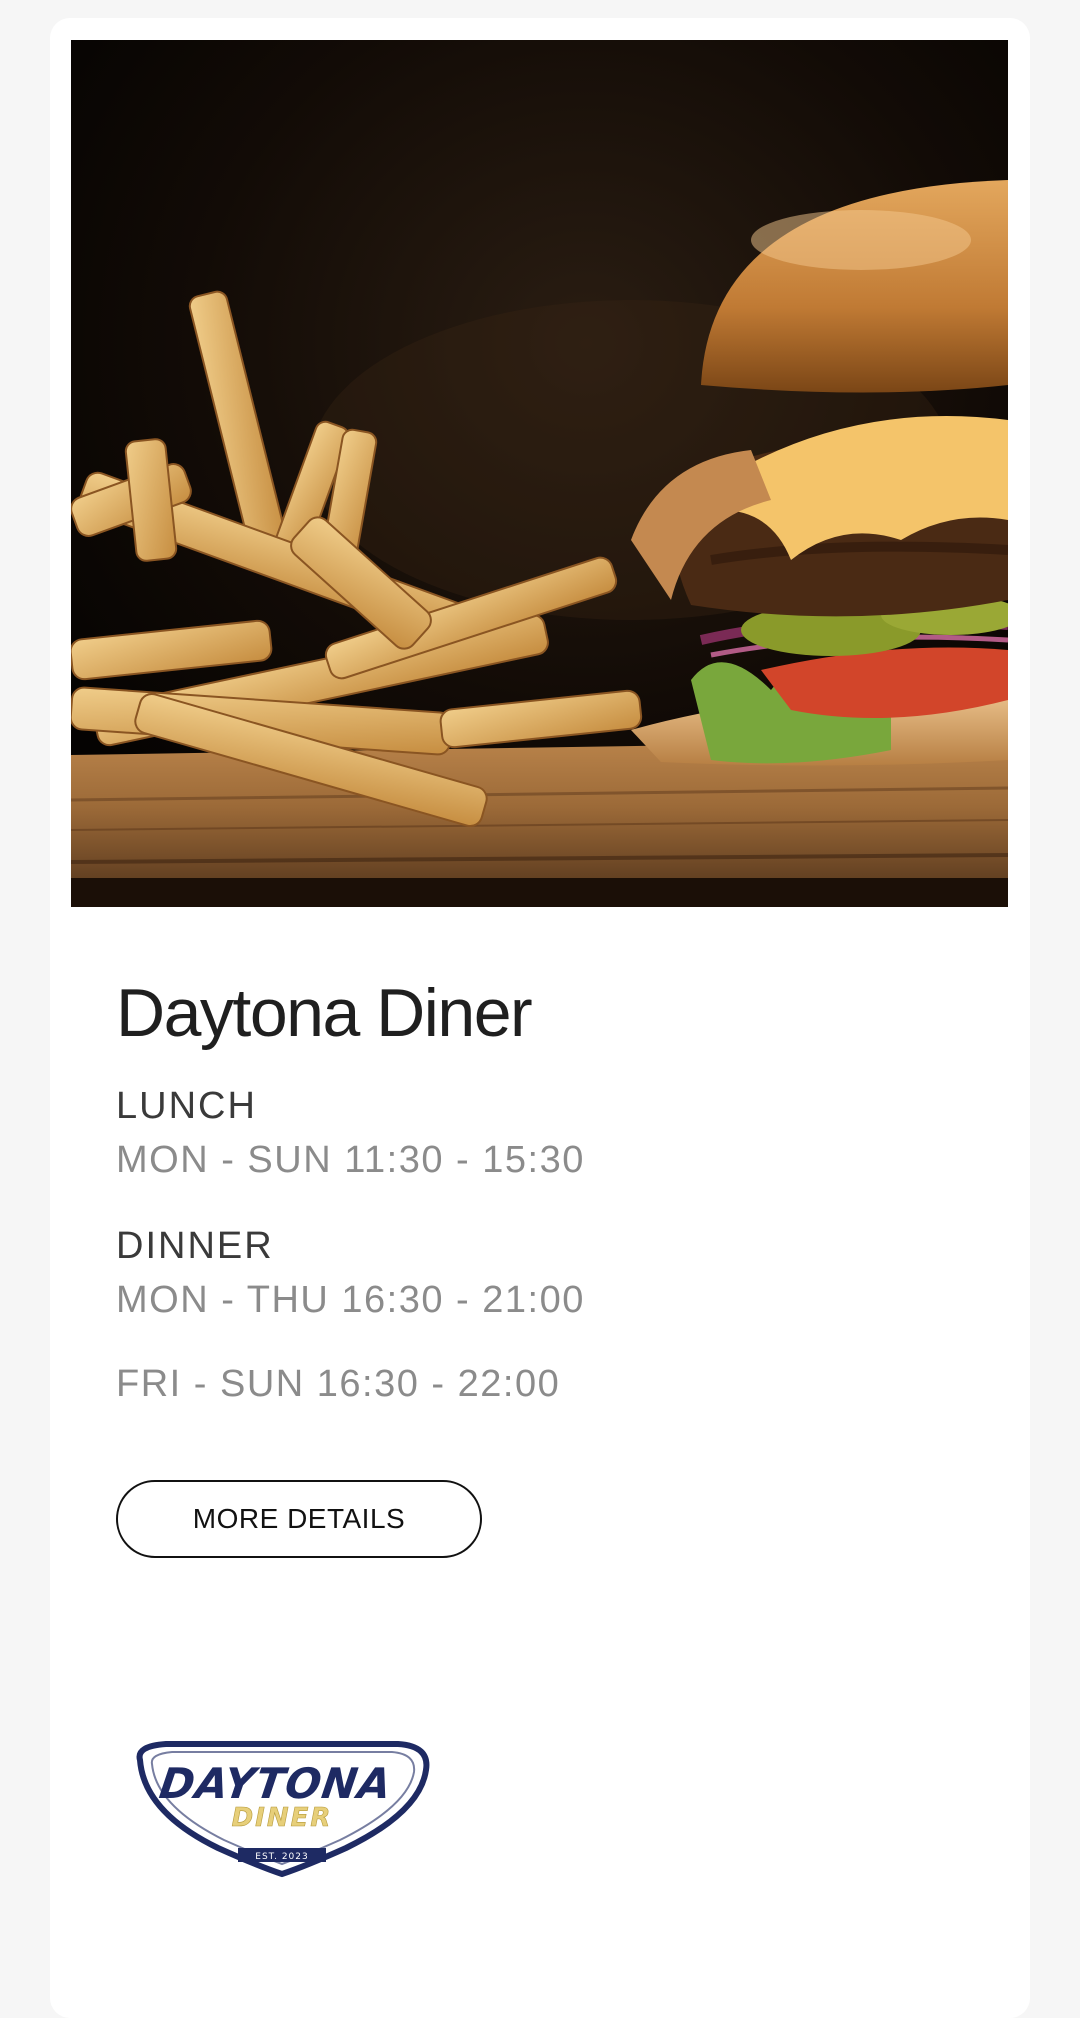 Image resolution: width=1080 pixels, height=2018 pixels. Describe the element at coordinates (281, 1857) in the screenshot. I see `logo-established: EST. 2023` at that location.